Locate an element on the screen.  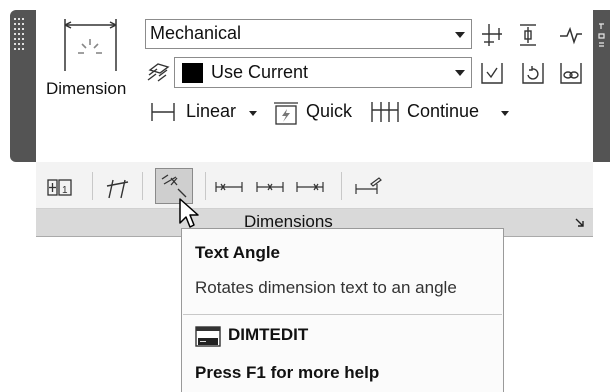
tooltip-divider is located at coordinates (342, 314).